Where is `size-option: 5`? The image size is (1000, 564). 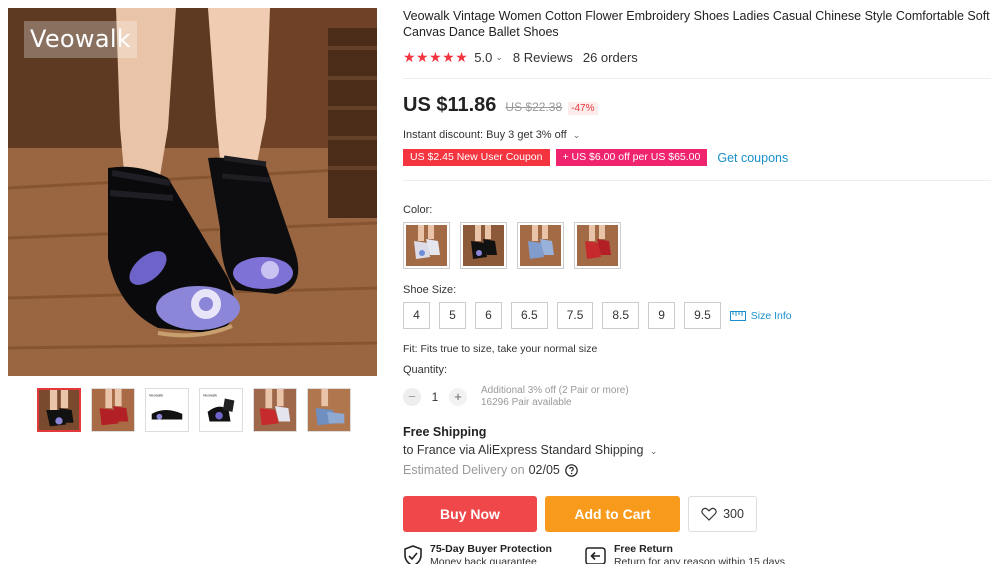 size-option: 5 is located at coordinates (452, 315).